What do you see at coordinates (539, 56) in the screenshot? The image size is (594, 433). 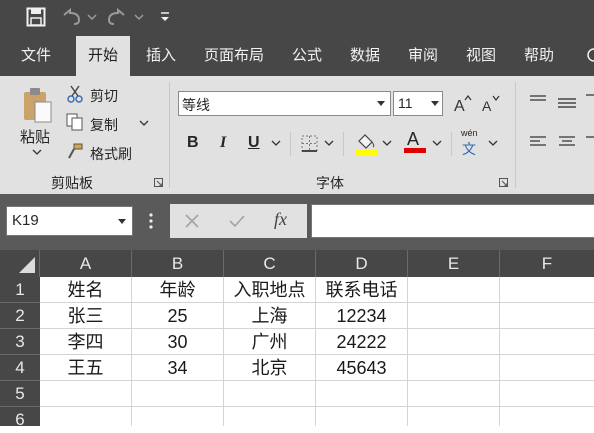 I see `tab-help: 帮助` at bounding box center [539, 56].